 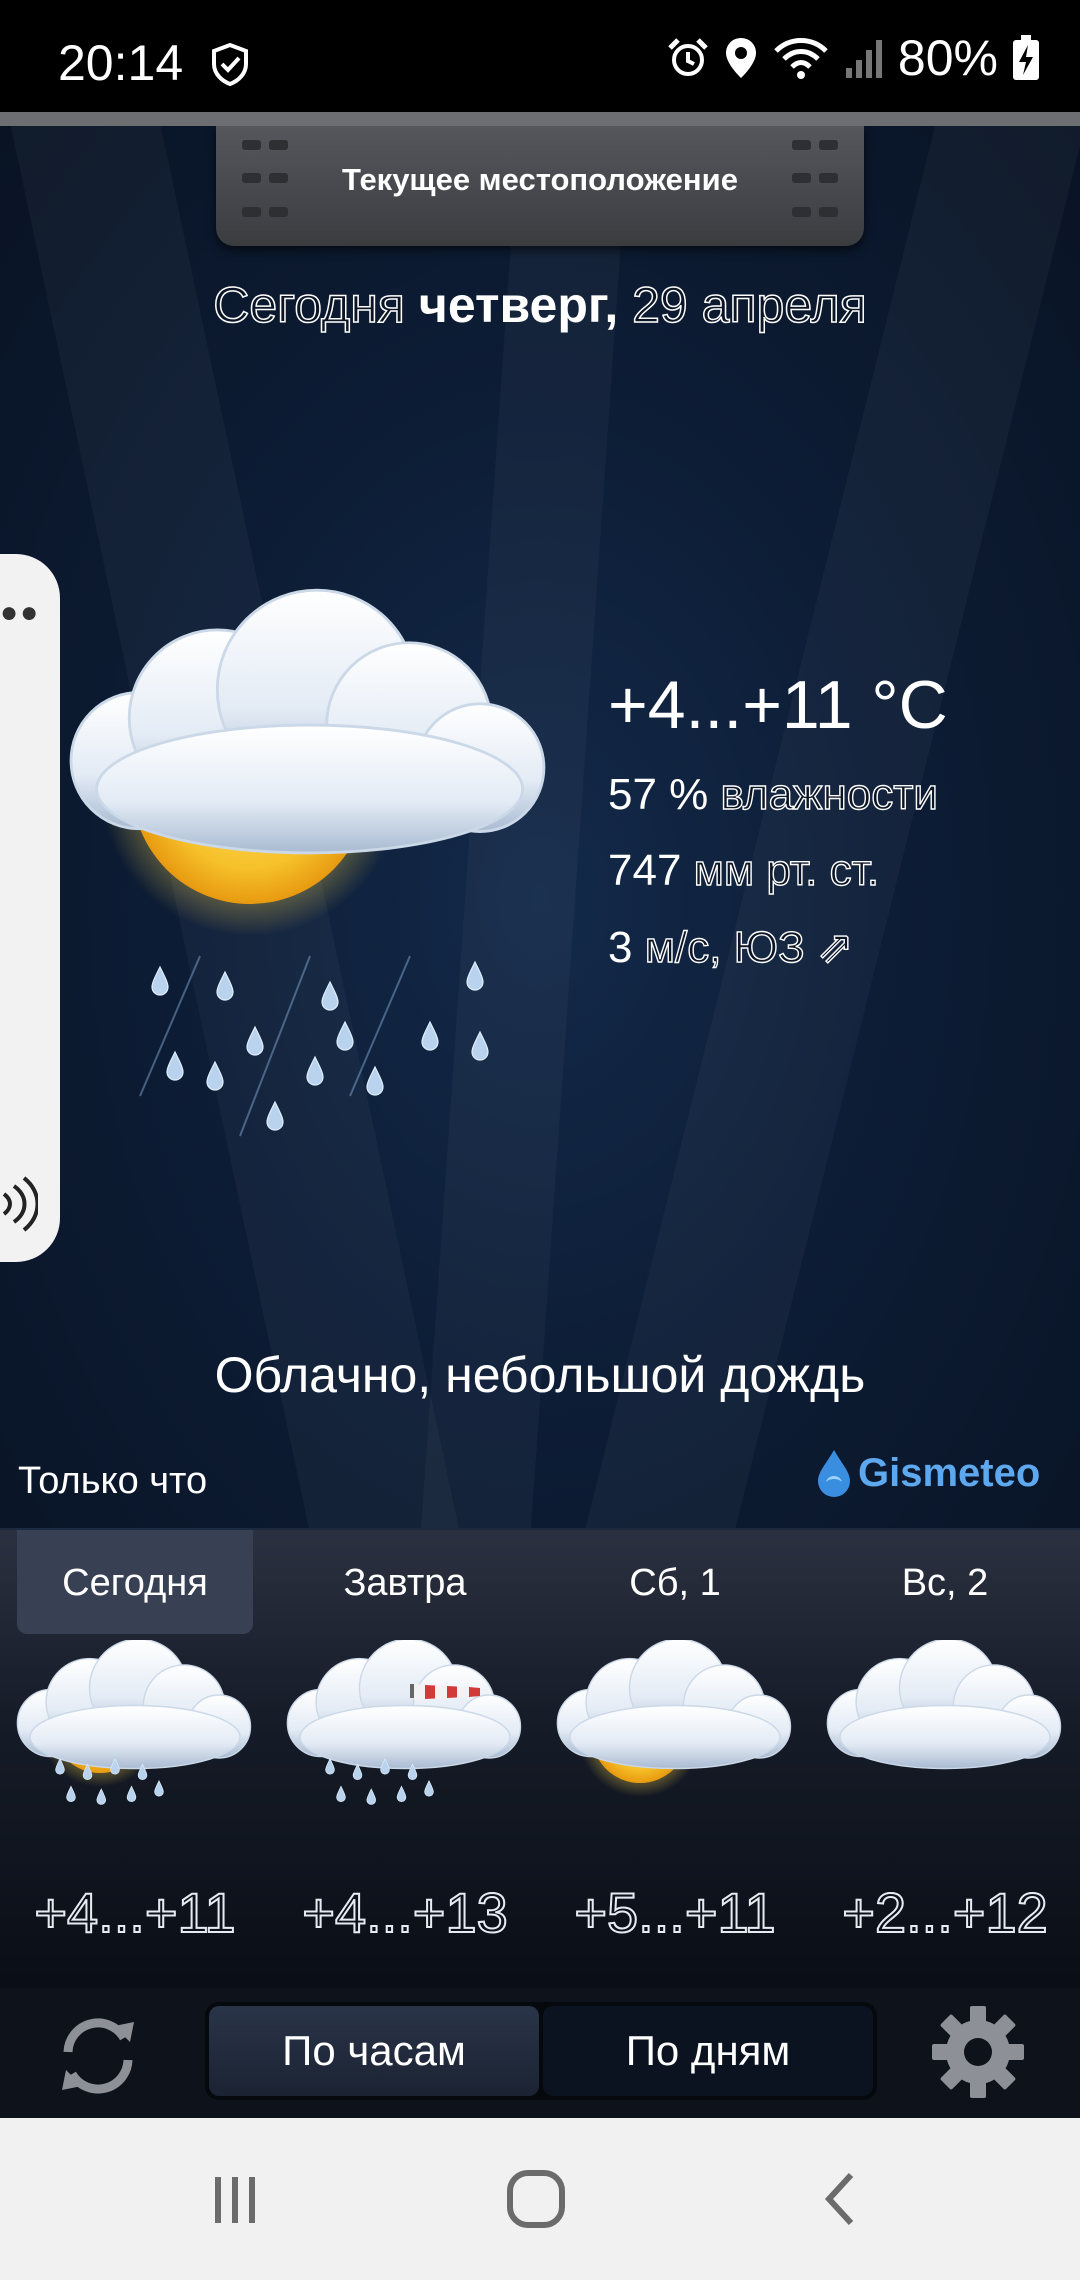 What do you see at coordinates (674, 1718) in the screenshot?
I see `sun-cloud-icon` at bounding box center [674, 1718].